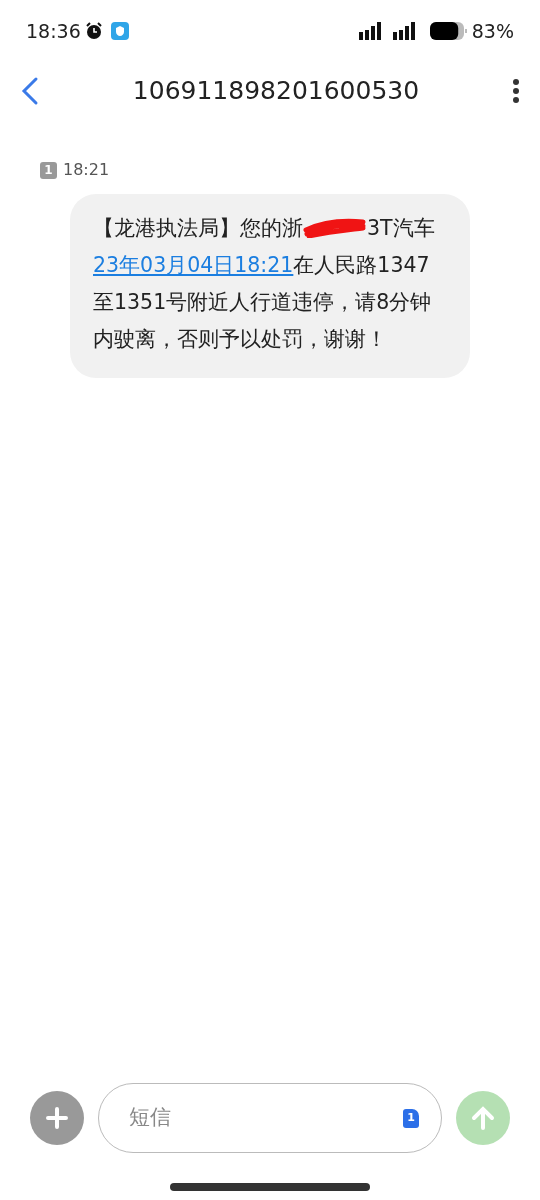 The image size is (540, 1200). I want to click on sim-selector: 1, so click(411, 1118).